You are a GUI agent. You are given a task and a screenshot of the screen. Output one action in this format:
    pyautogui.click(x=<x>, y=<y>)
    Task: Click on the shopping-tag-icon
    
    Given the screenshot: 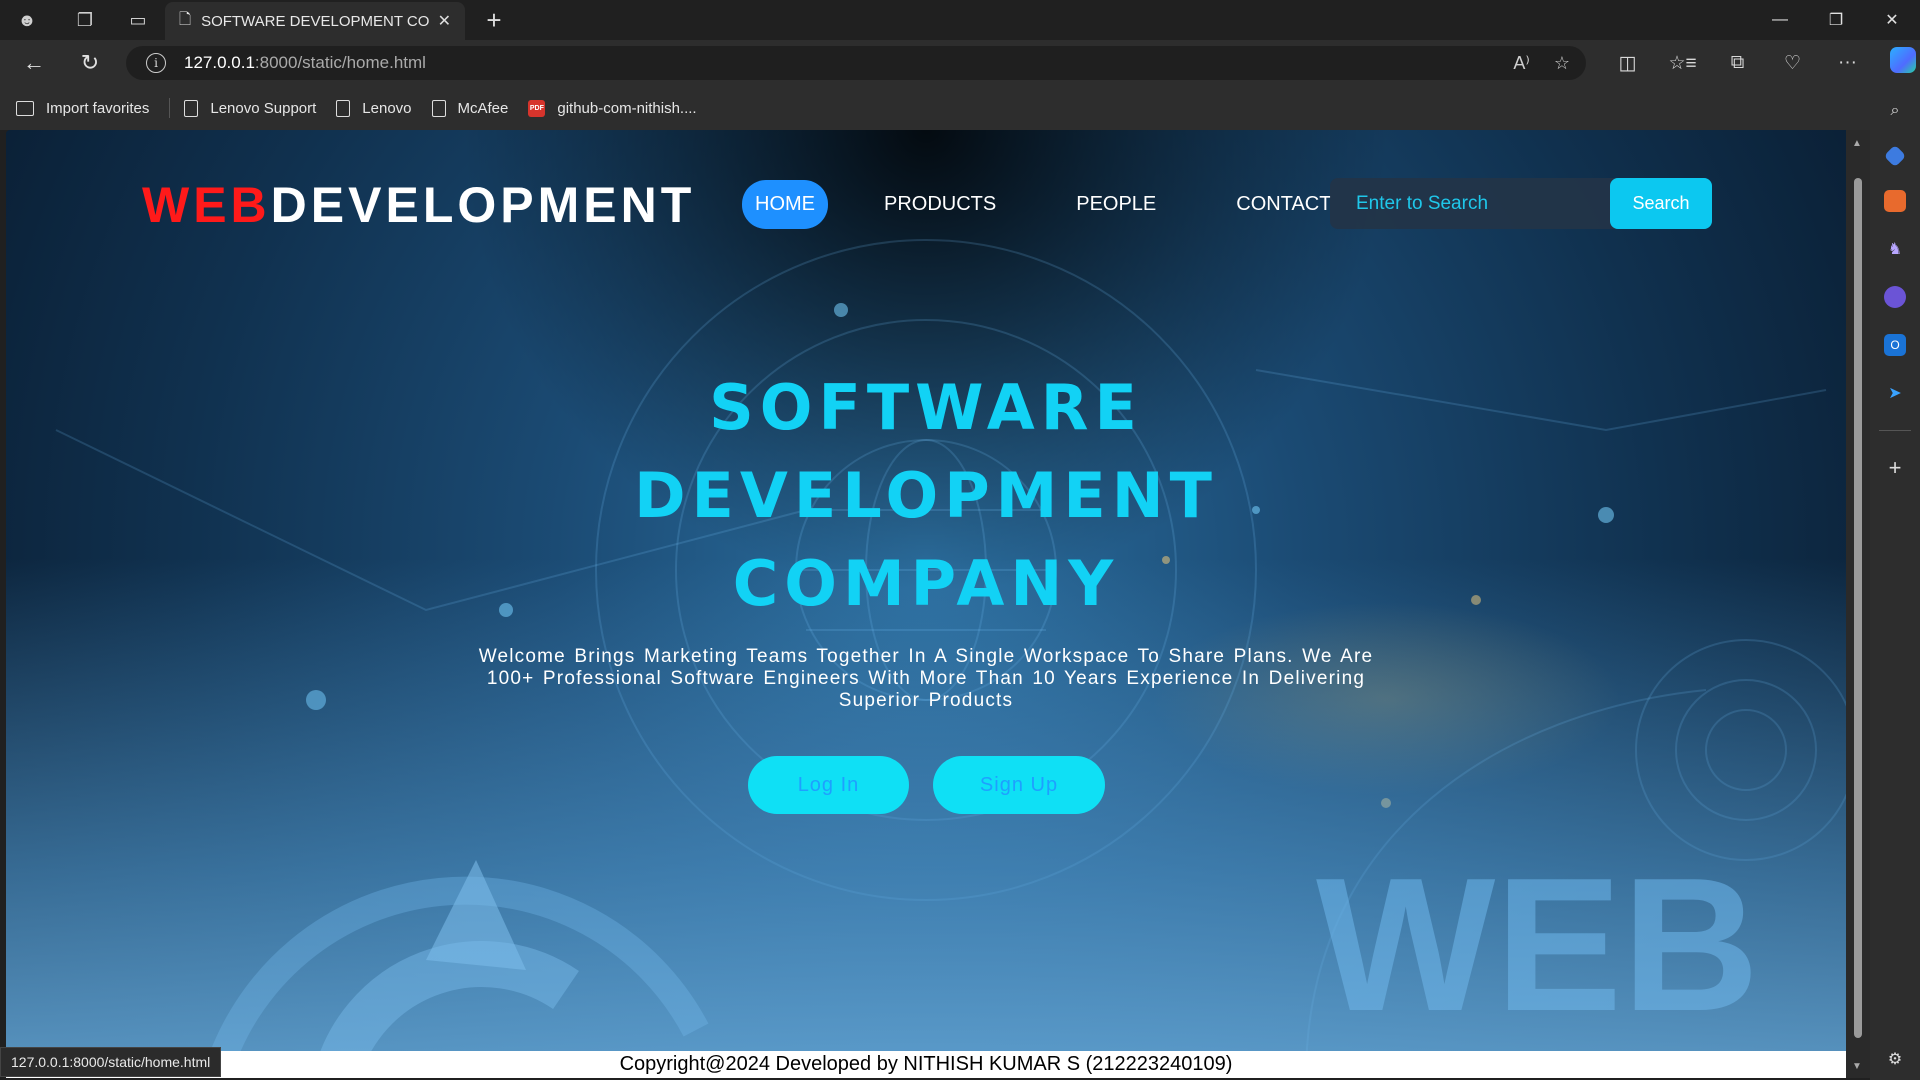 What is the action you would take?
    pyautogui.click(x=1895, y=156)
    